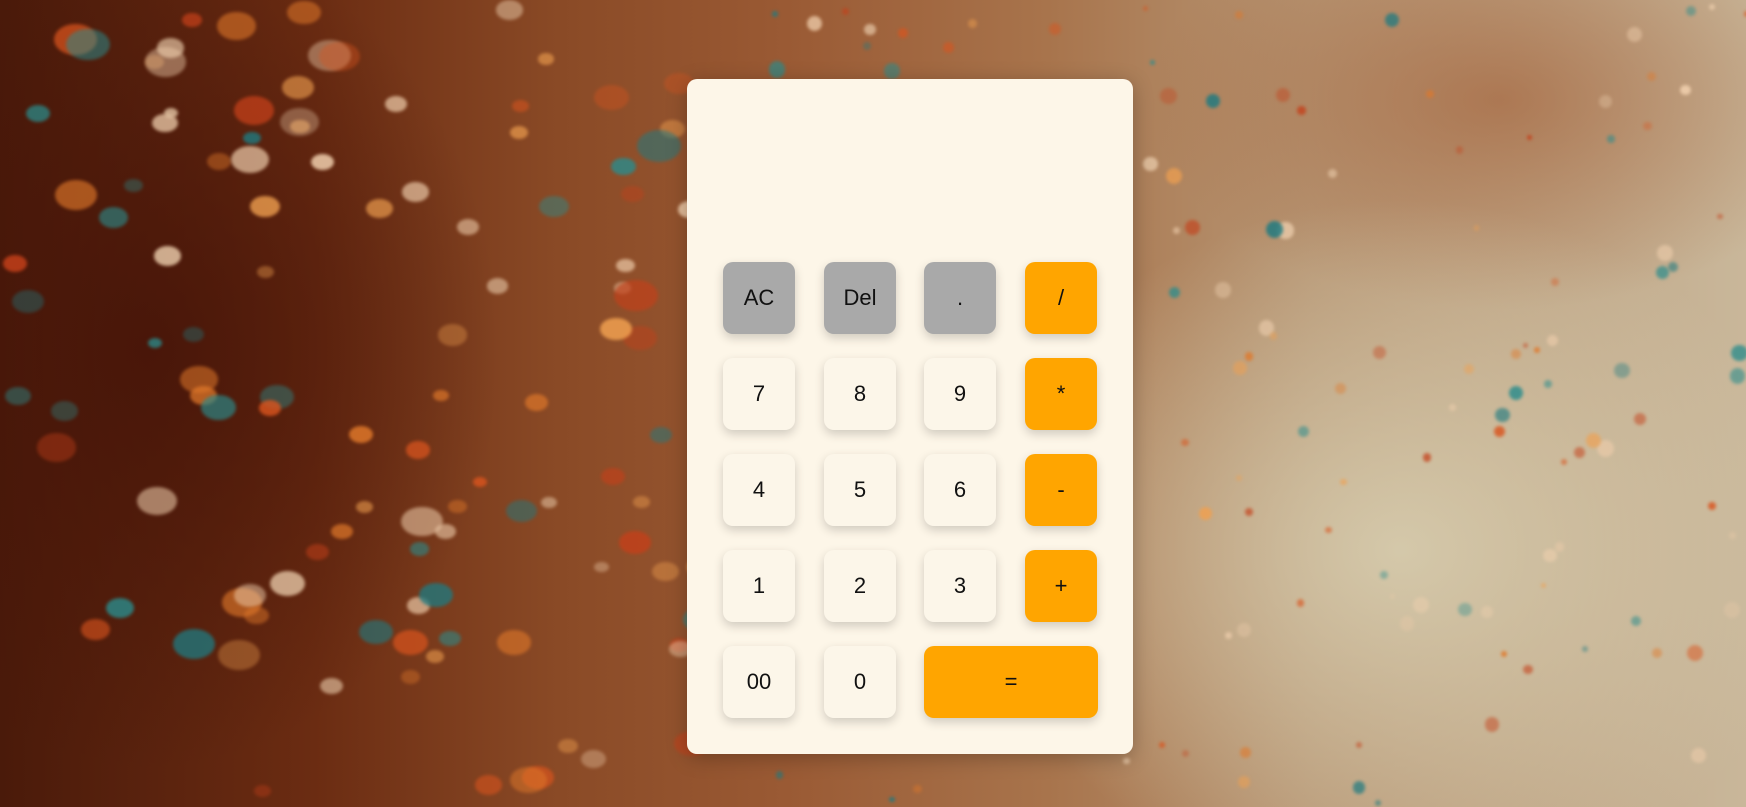 The height and width of the screenshot is (807, 1746). I want to click on equals-button: =, so click(1011, 682).